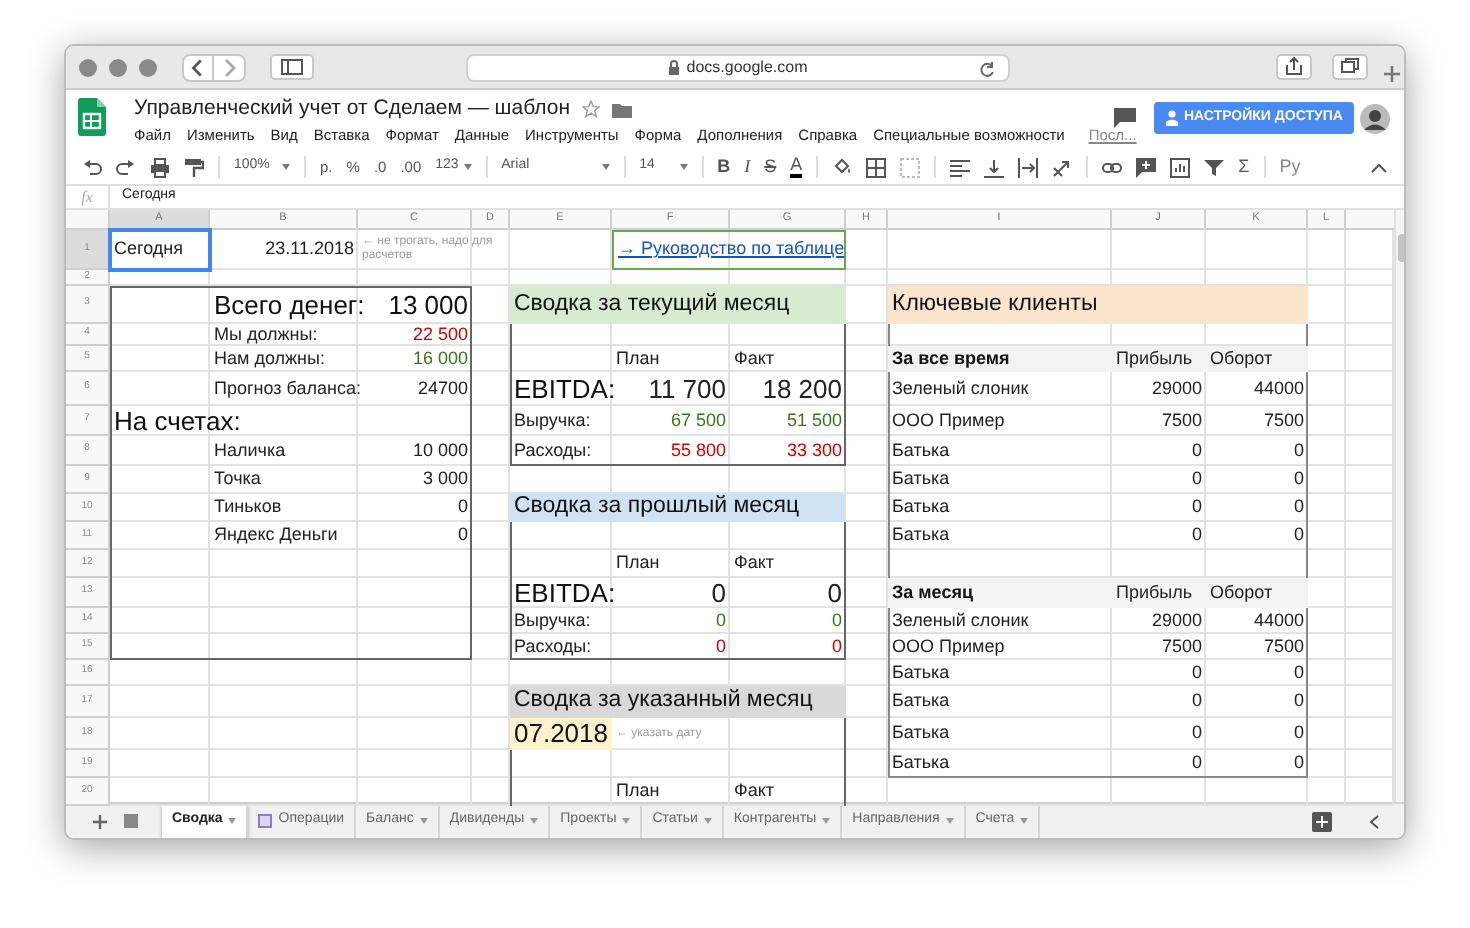  I want to click on undo-icon, so click(92, 167).